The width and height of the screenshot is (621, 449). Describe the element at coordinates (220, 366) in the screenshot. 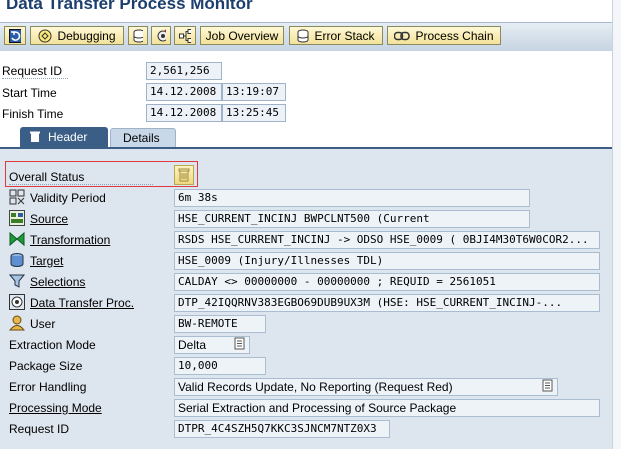

I see `package-size-value: 10,000` at that location.